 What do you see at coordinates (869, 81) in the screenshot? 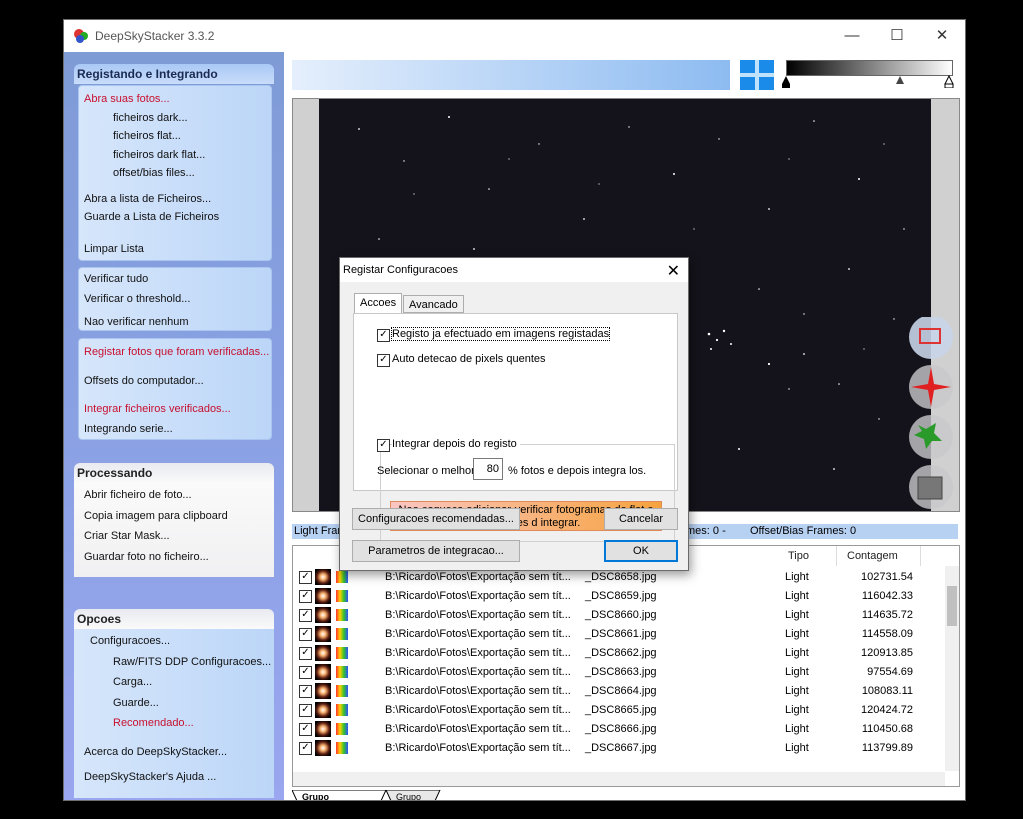
I see `levels-sliders` at bounding box center [869, 81].